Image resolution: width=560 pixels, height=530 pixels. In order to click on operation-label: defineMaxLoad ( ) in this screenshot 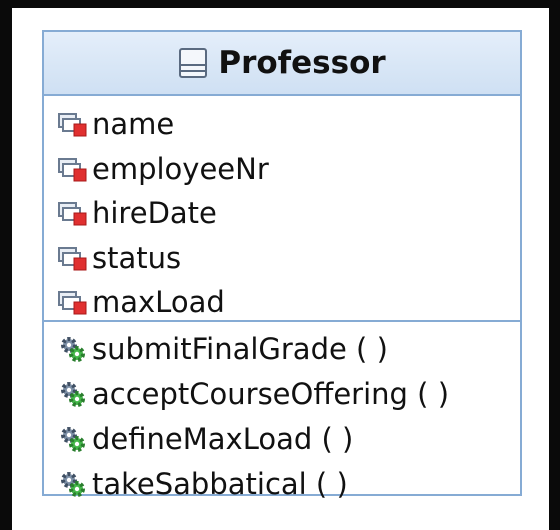, I will do `click(223, 438)`.